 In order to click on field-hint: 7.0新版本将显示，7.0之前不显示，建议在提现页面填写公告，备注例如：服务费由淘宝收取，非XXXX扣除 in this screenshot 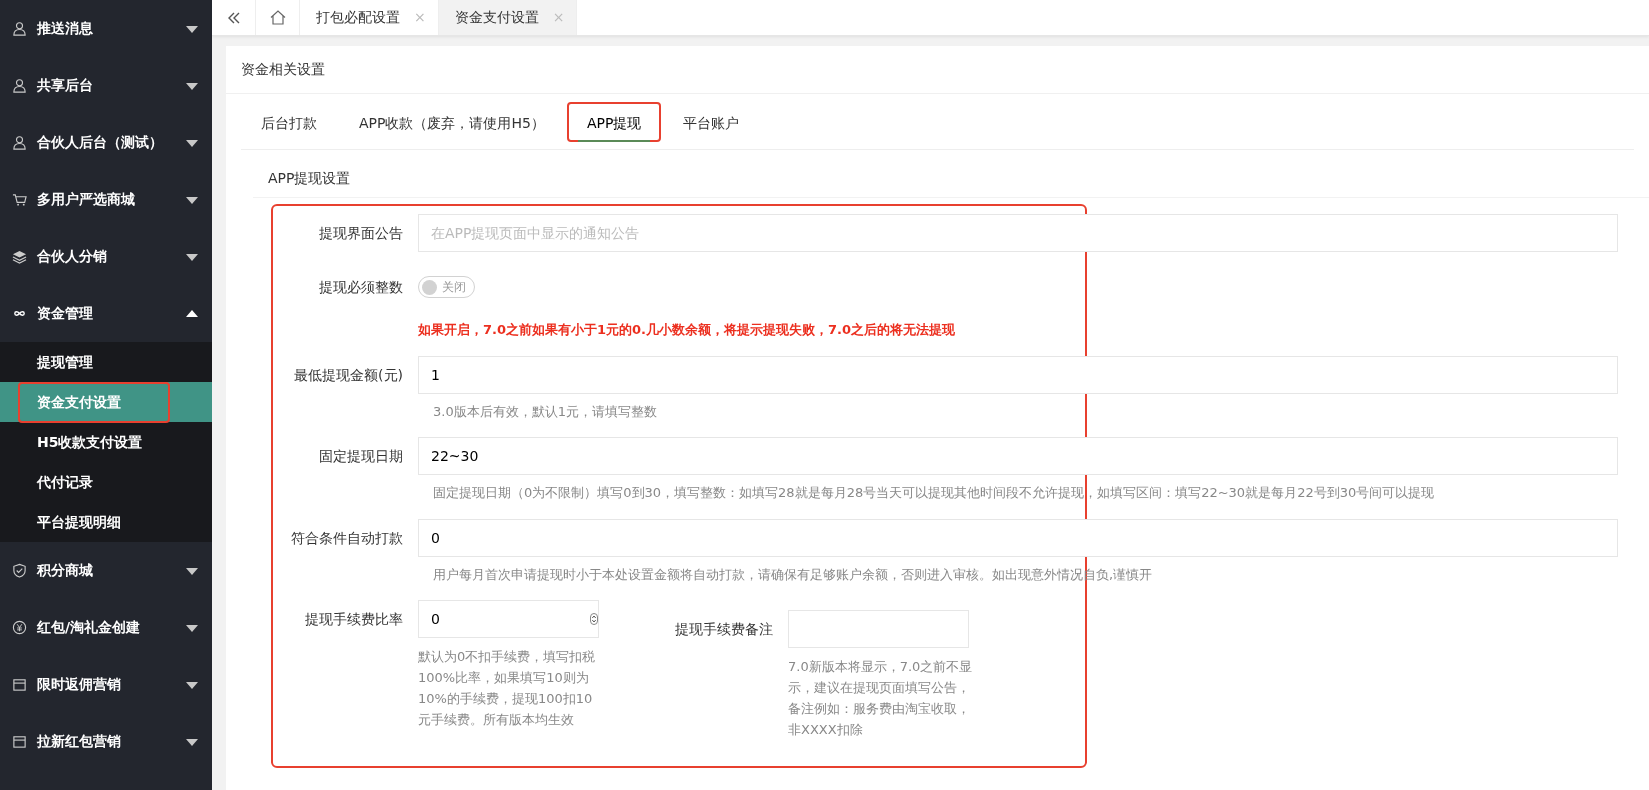, I will do `click(881, 698)`.